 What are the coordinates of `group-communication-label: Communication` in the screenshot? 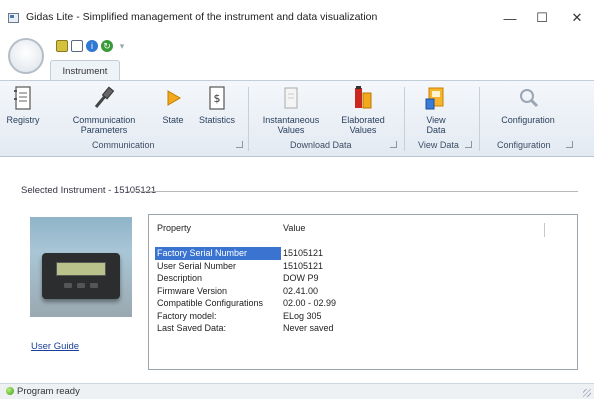 It's located at (123, 145).